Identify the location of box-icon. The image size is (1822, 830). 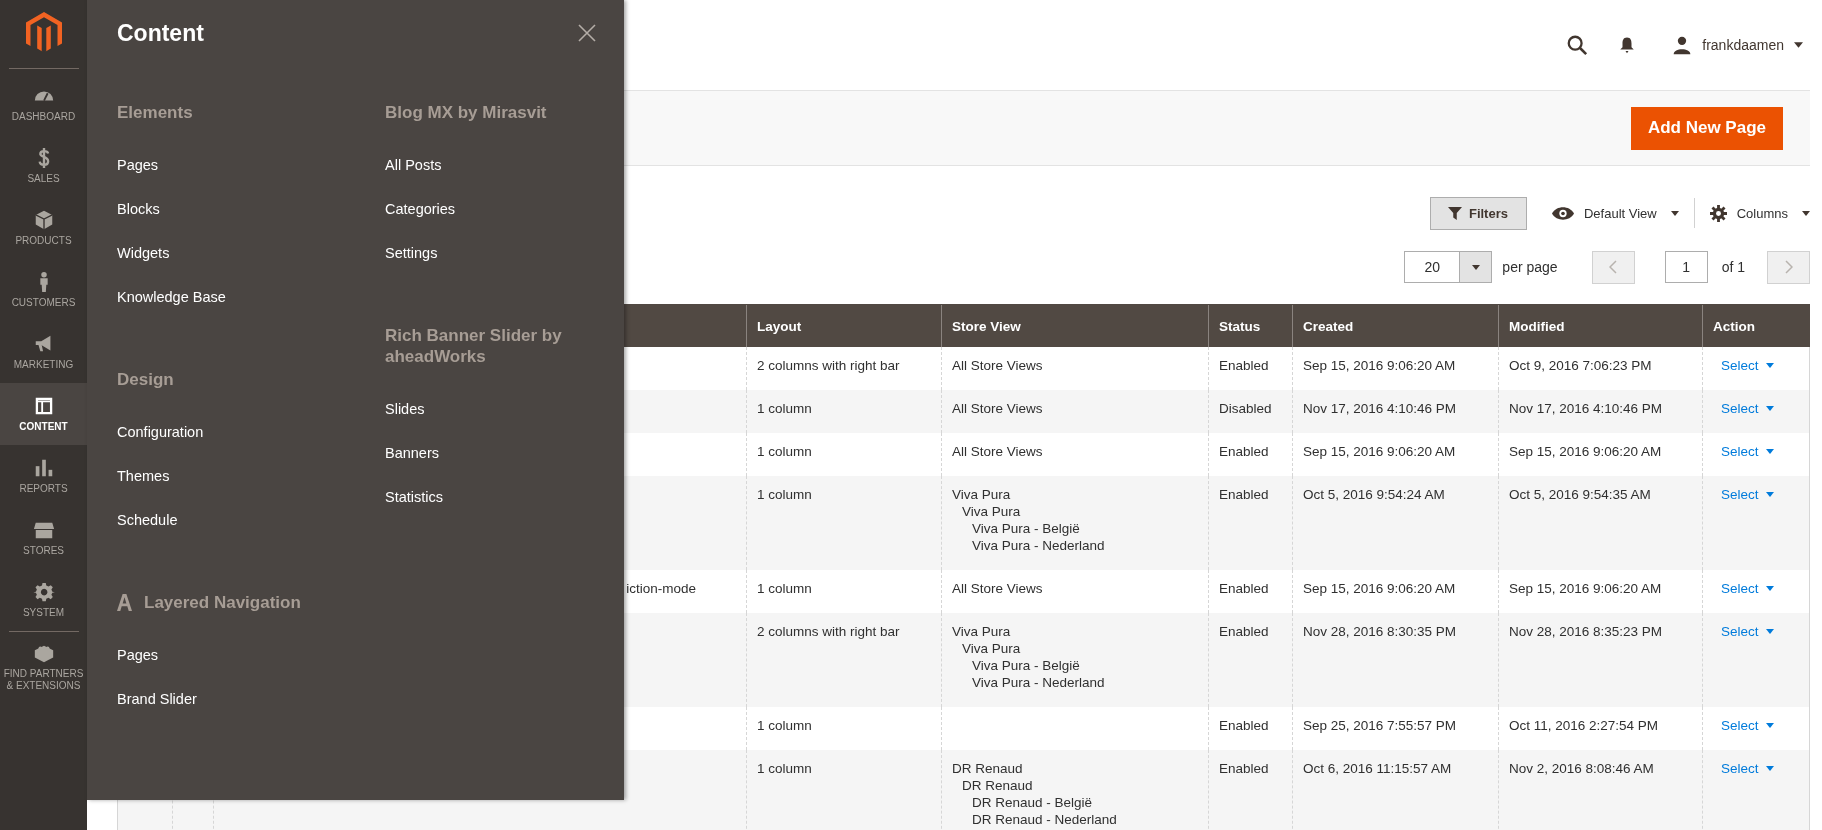
(43, 220).